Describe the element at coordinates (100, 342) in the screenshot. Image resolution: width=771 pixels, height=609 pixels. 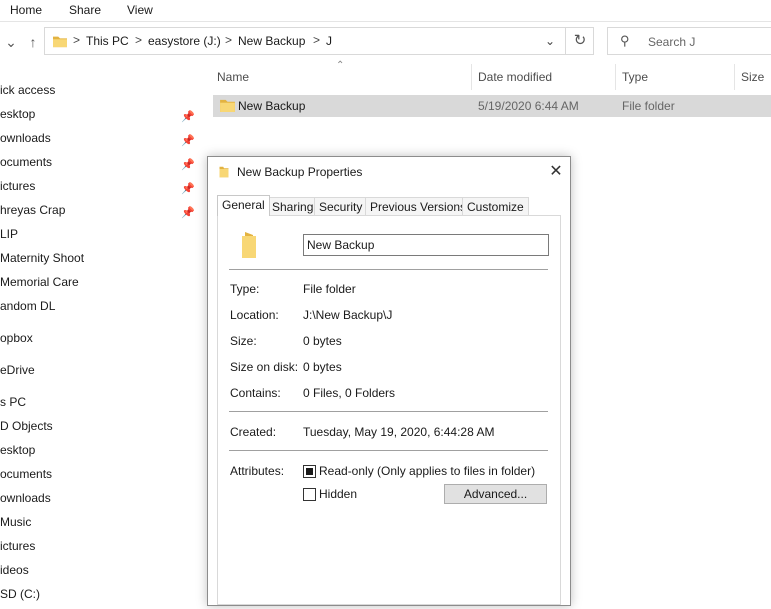
I see `sidebar-item: opbox` at that location.